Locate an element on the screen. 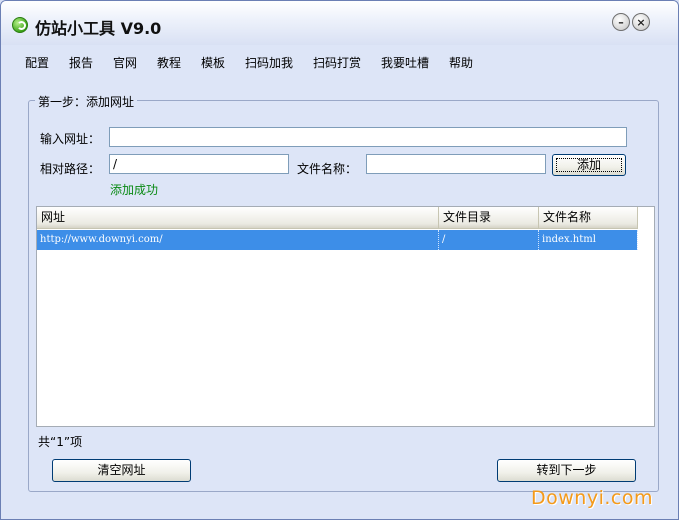 This screenshot has width=679, height=520. column-header-dir: 文件目录 is located at coordinates (489, 218).